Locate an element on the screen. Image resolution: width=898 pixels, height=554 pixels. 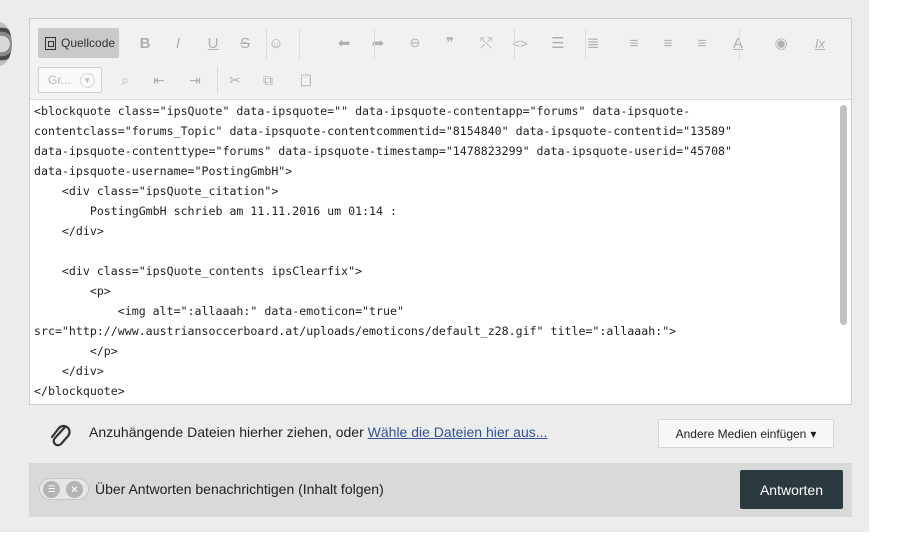
align-left-icon: ≡ is located at coordinates (634, 43).